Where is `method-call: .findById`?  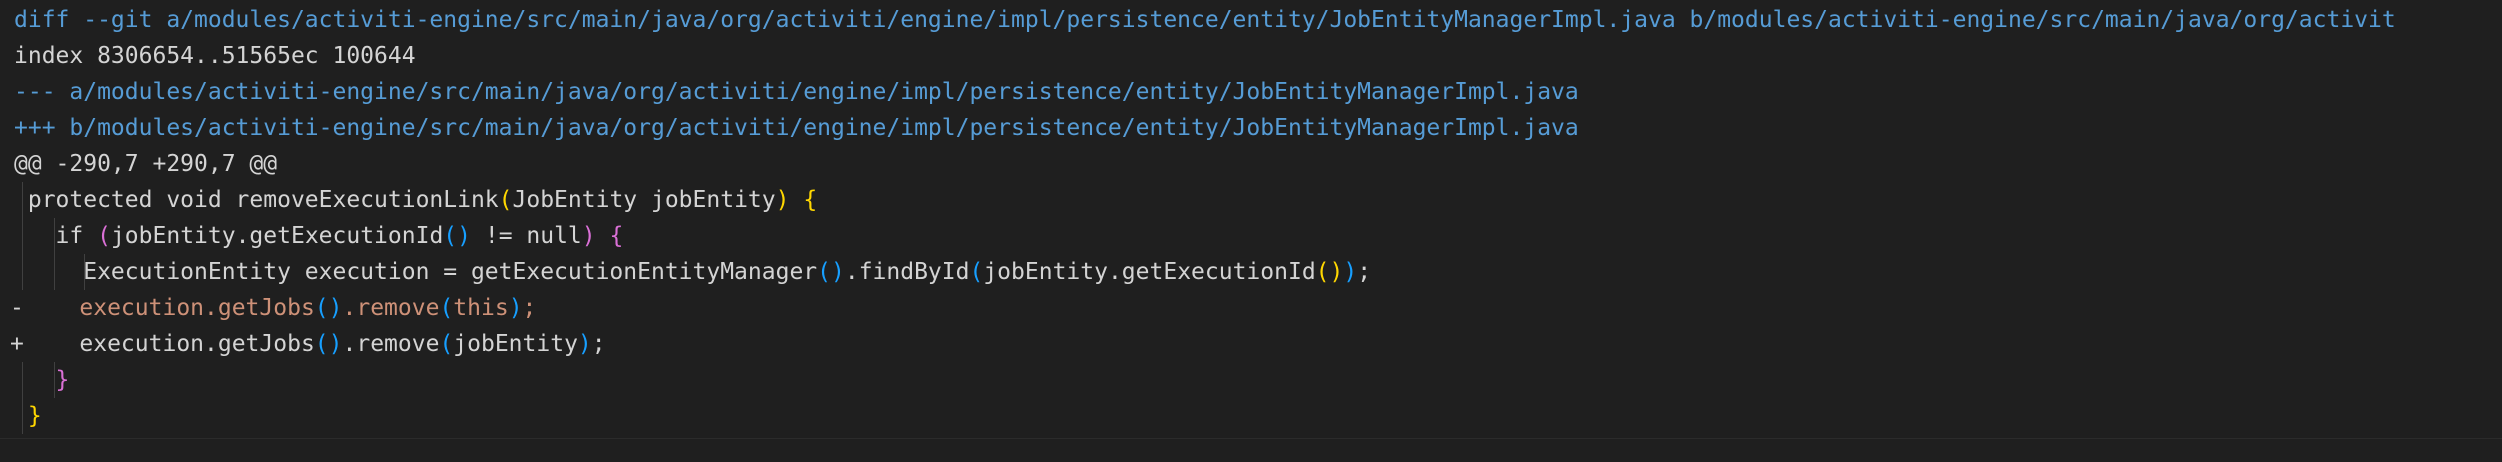 method-call: .findById is located at coordinates (907, 272).